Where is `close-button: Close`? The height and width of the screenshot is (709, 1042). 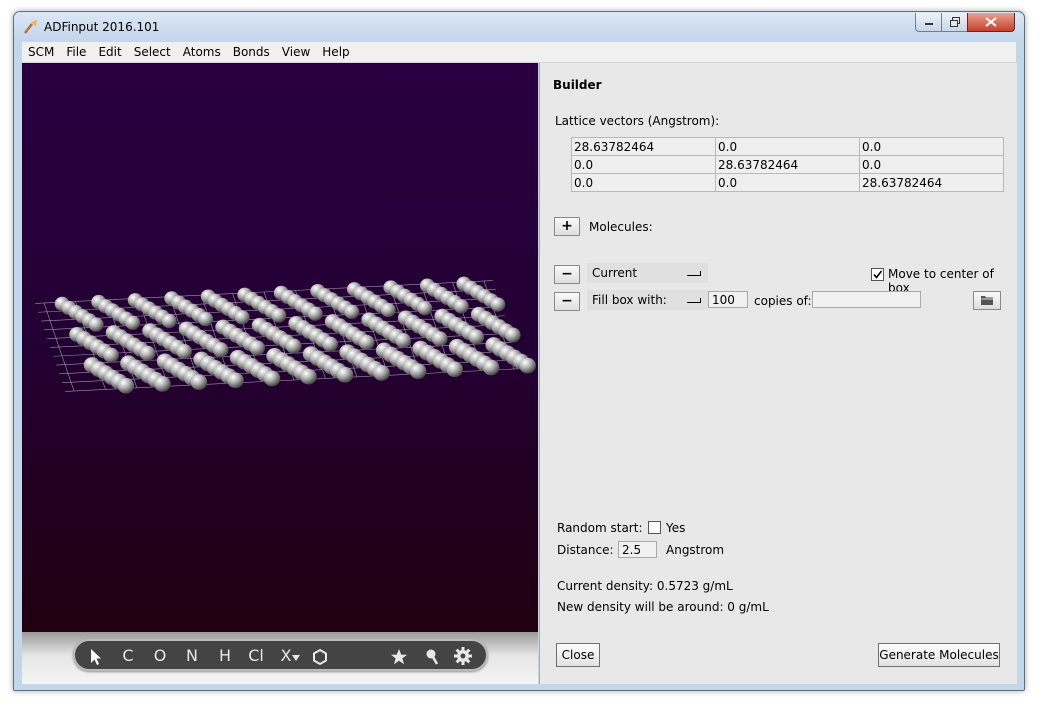 close-button: Close is located at coordinates (578, 655).